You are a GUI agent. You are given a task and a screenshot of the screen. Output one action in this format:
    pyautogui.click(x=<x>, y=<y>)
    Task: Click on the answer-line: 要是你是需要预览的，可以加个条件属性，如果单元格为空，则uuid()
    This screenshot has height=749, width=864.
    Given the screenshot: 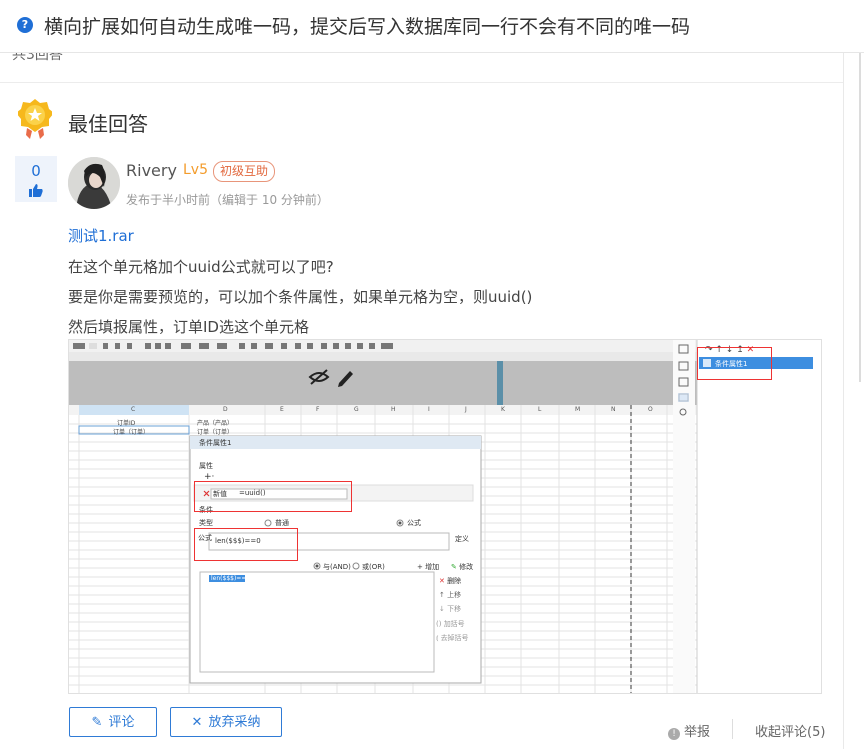 What is the action you would take?
    pyautogui.click(x=300, y=297)
    